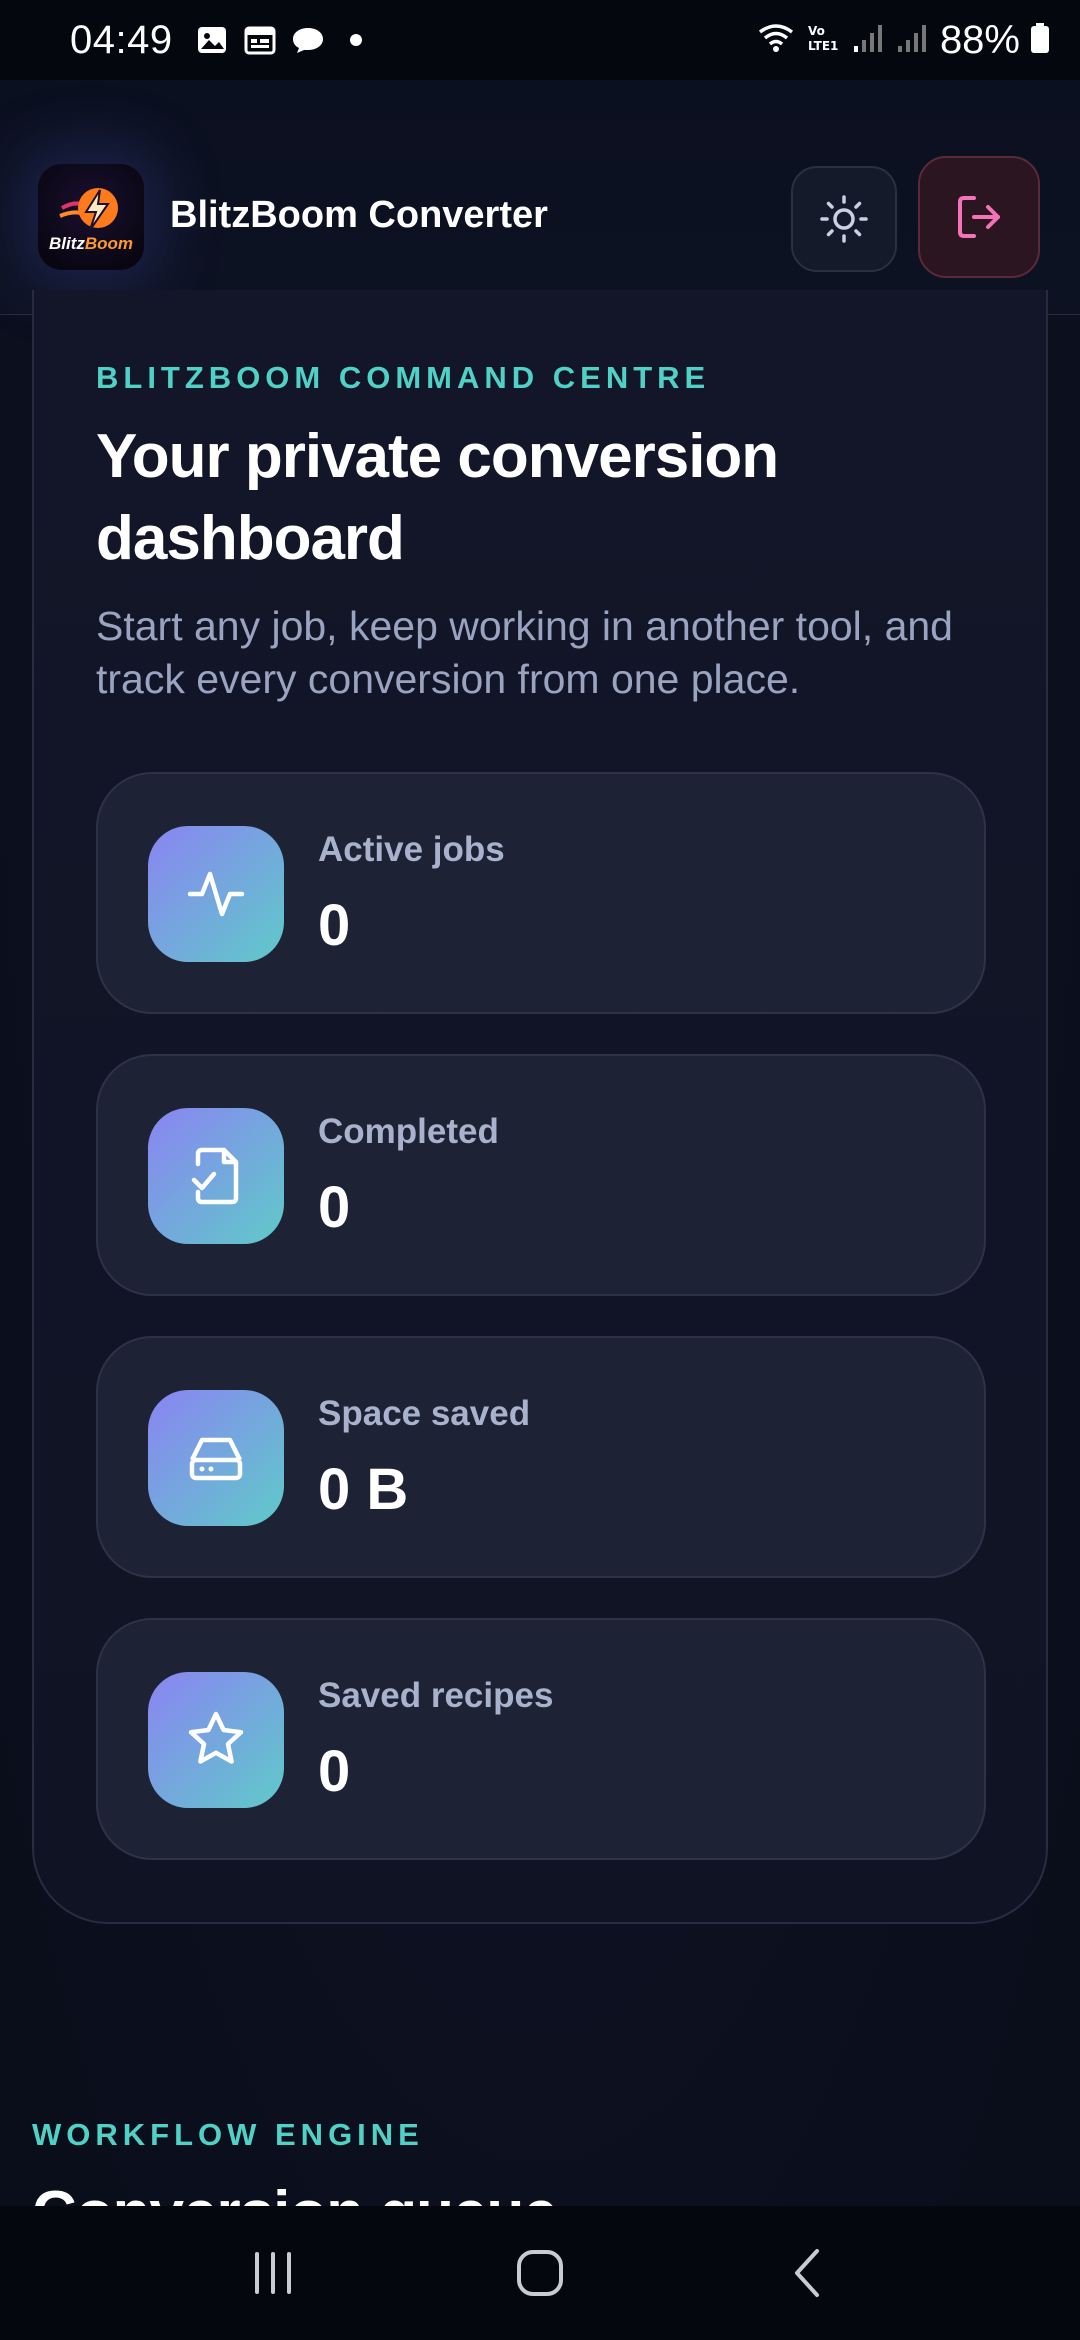  I want to click on stat-label: Saved recipes, so click(436, 1695).